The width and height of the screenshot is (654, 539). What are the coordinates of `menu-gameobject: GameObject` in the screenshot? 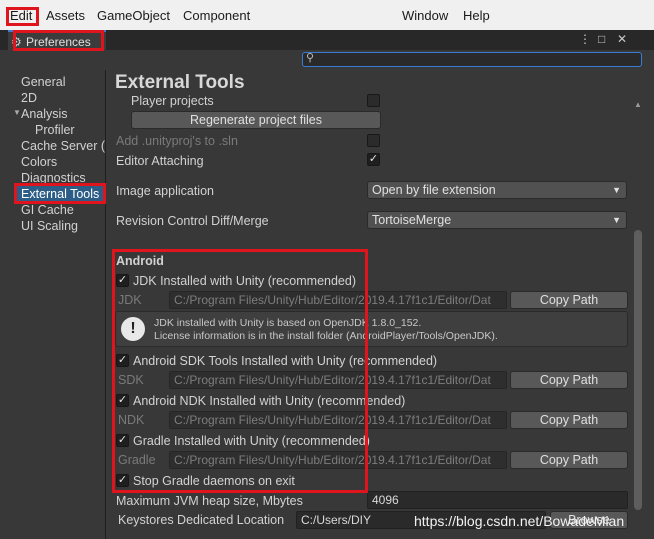 It's located at (133, 15).